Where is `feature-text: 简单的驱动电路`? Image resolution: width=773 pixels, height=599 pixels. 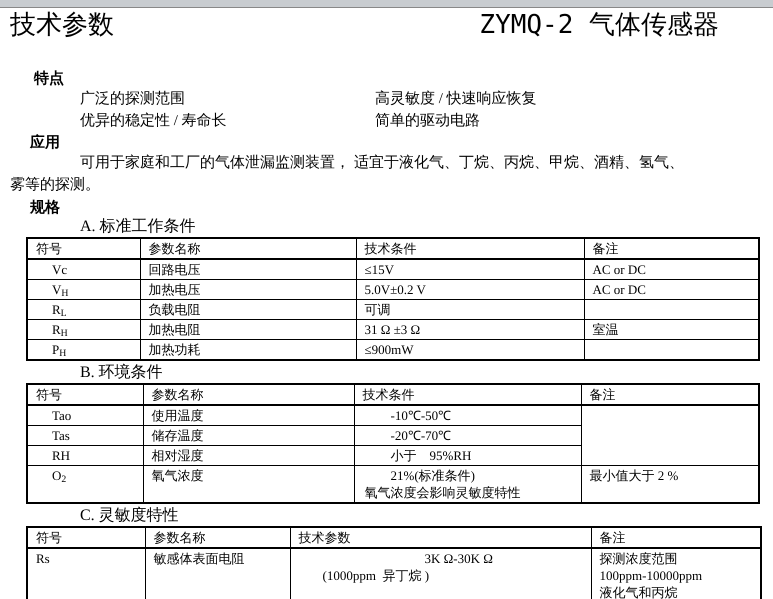
feature-text: 简单的驱动电路 is located at coordinates (427, 121).